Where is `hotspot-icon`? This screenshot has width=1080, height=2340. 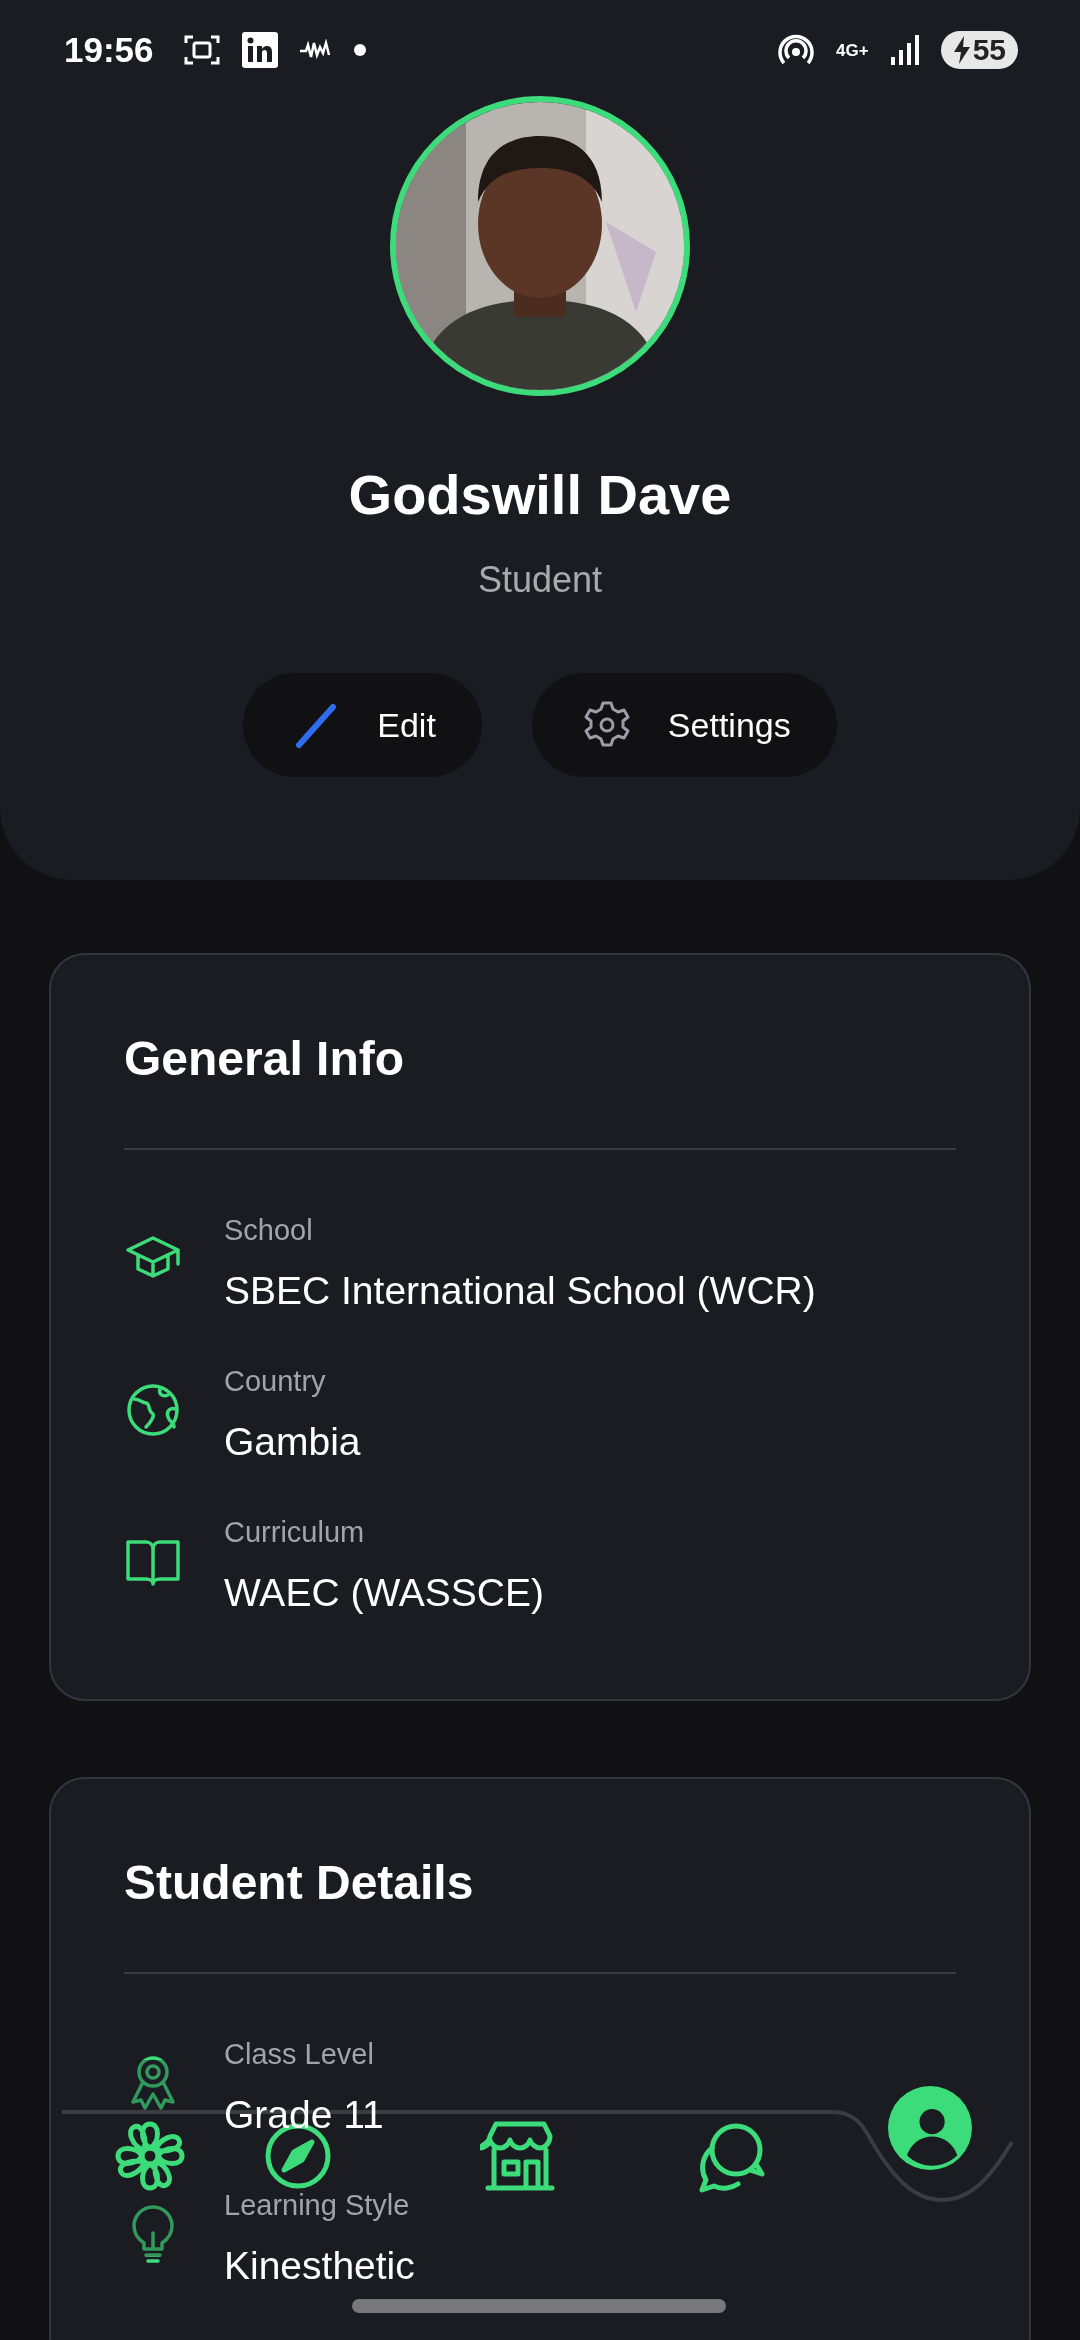
hotspot-icon is located at coordinates (796, 50).